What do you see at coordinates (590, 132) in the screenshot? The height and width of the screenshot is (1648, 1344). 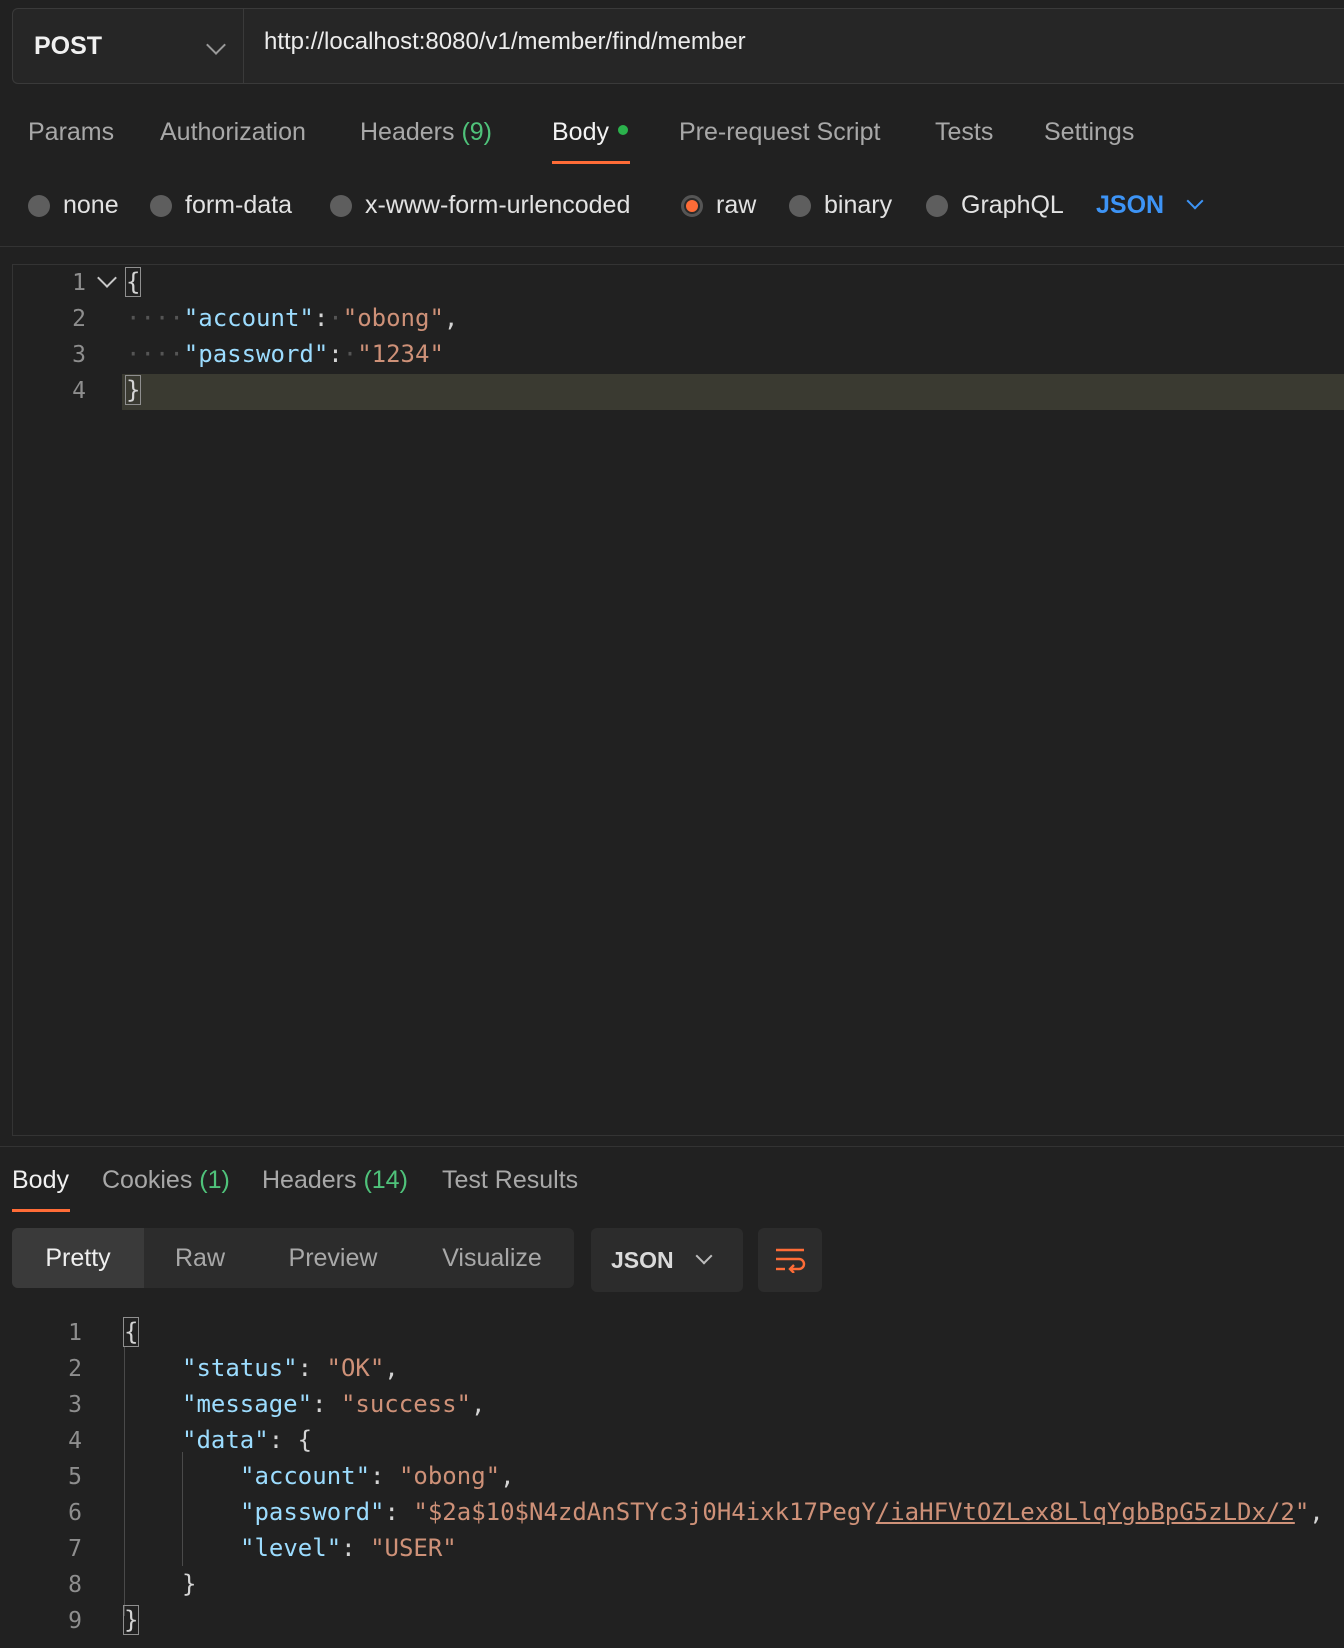 I see `tab-body: Body` at bounding box center [590, 132].